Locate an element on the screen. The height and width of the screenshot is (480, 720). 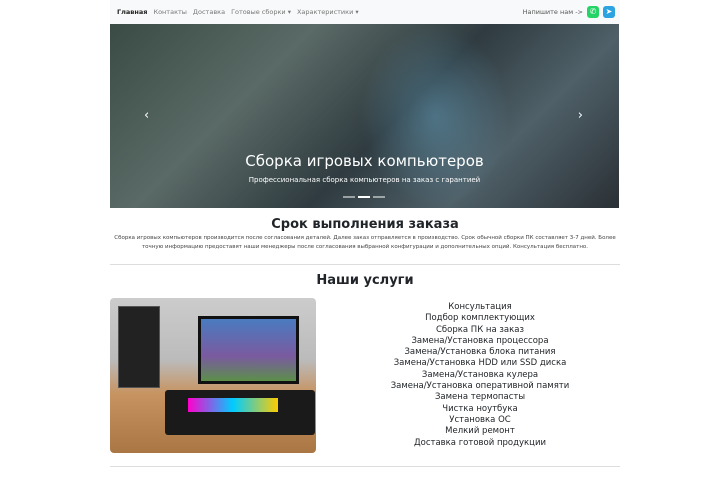
service-item: Замена термопасты is located at coordinates (480, 397).